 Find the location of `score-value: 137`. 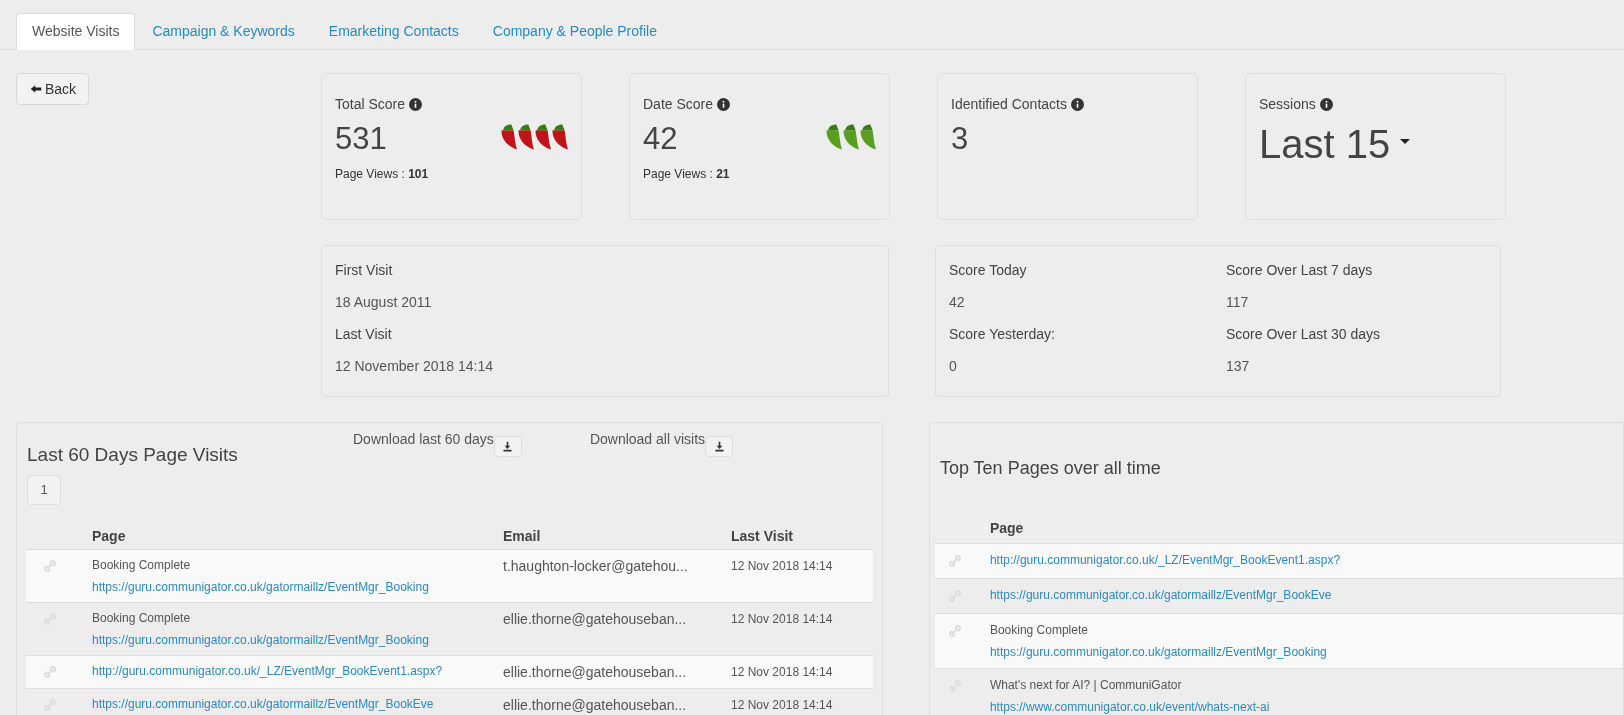

score-value: 137 is located at coordinates (1238, 366).